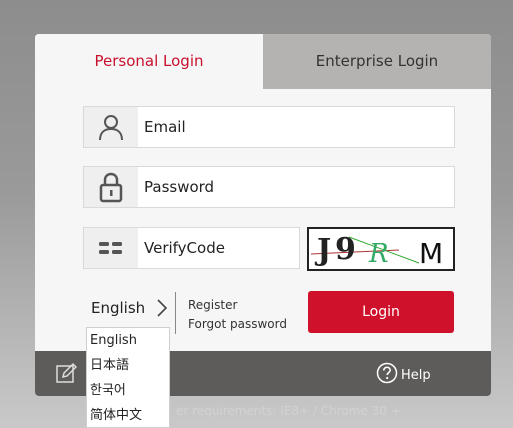  What do you see at coordinates (149, 61) in the screenshot?
I see `tab-personal-login: Personal Login` at bounding box center [149, 61].